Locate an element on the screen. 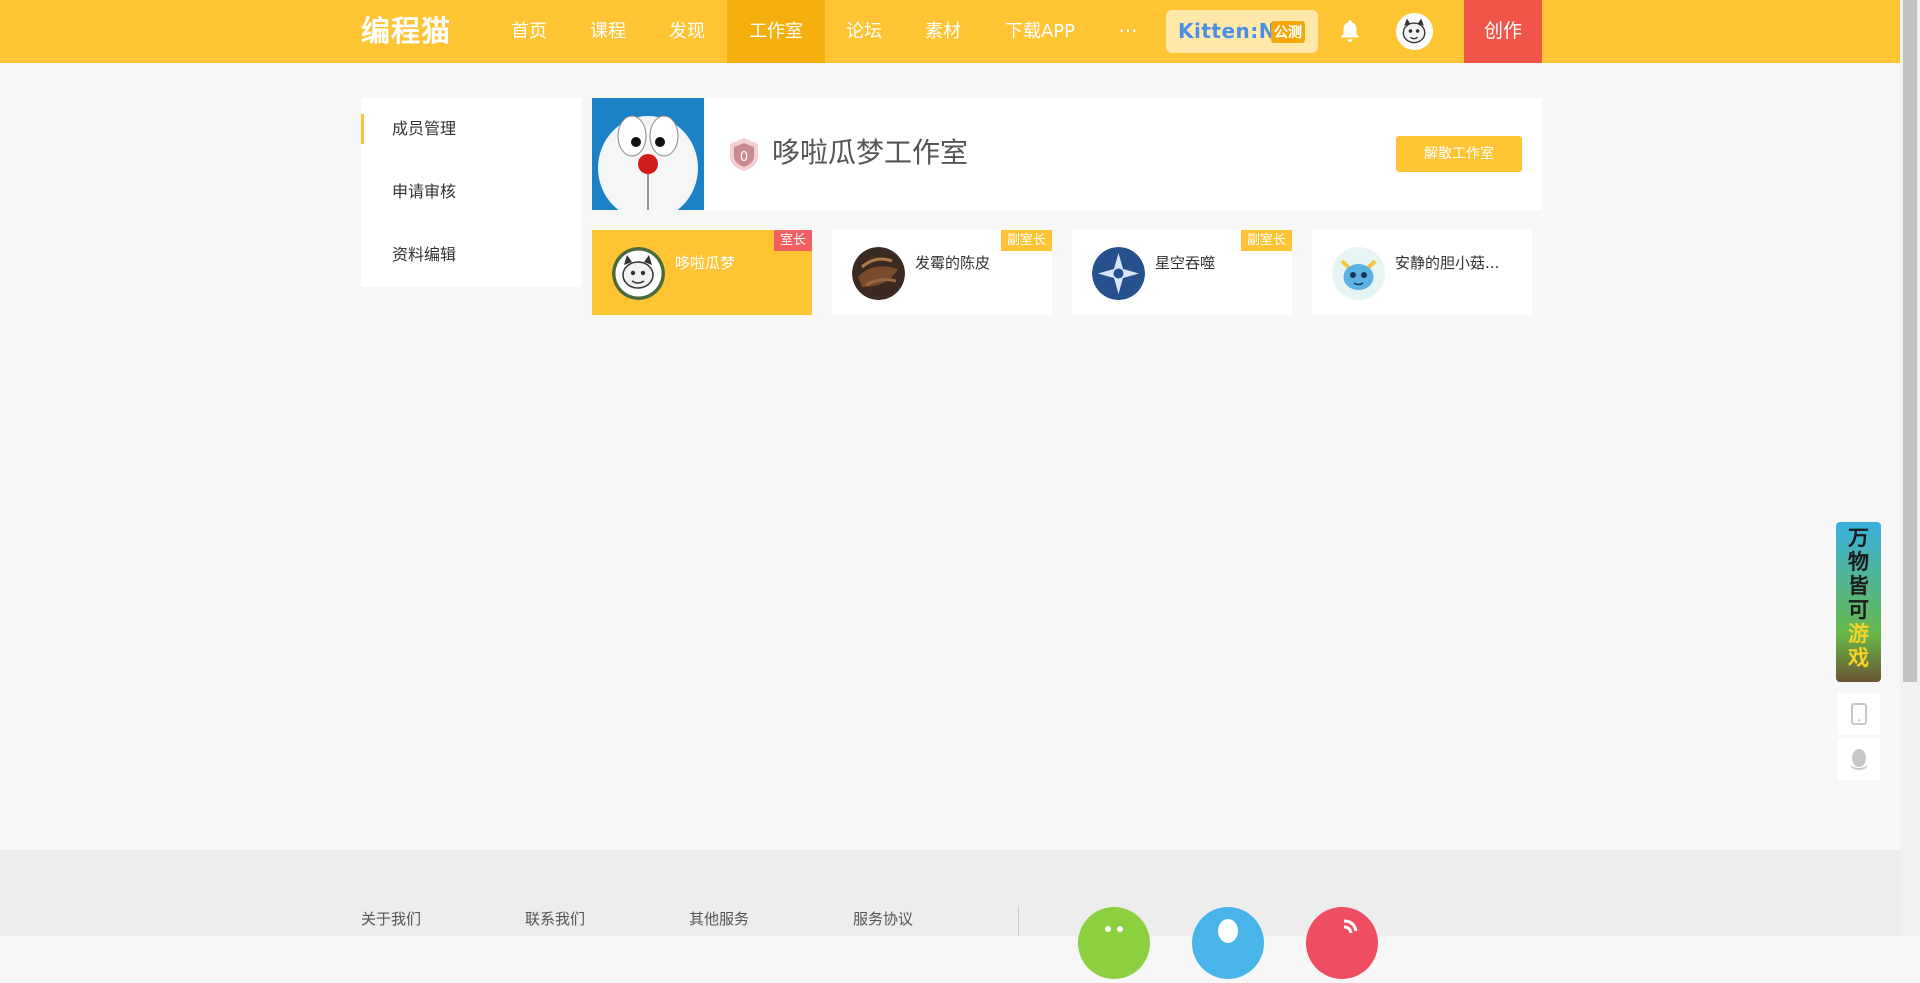 The width and height of the screenshot is (1920, 983). kitten-n-banner: Kitten:N 公测 is located at coordinates (1242, 31).